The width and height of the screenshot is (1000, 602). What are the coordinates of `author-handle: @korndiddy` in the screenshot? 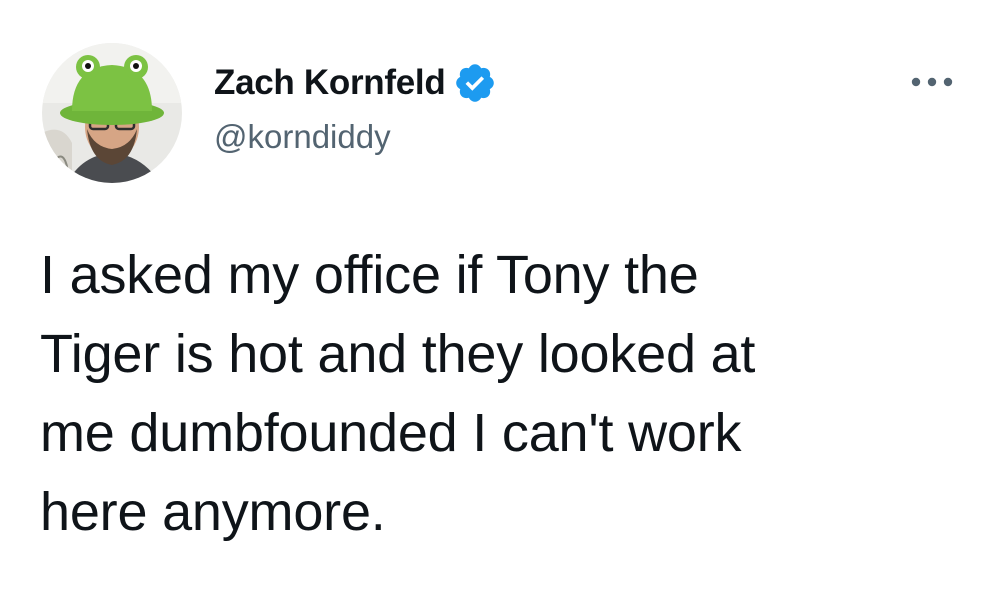 It's located at (302, 137).